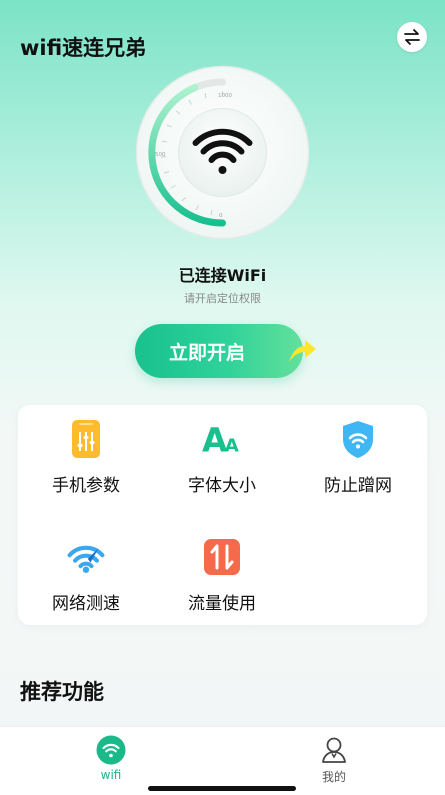  Describe the element at coordinates (222, 275) in the screenshot. I see `connection-status: 已连接WiFi` at that location.